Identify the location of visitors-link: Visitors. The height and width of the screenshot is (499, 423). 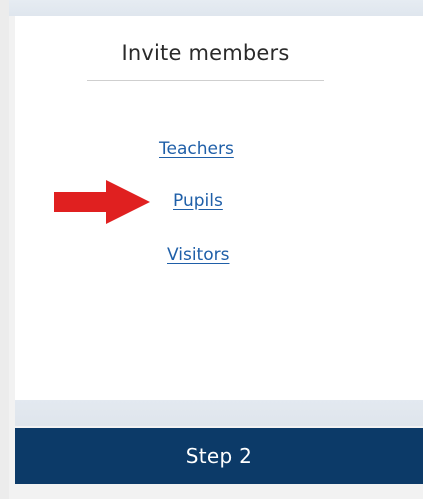
(198, 255).